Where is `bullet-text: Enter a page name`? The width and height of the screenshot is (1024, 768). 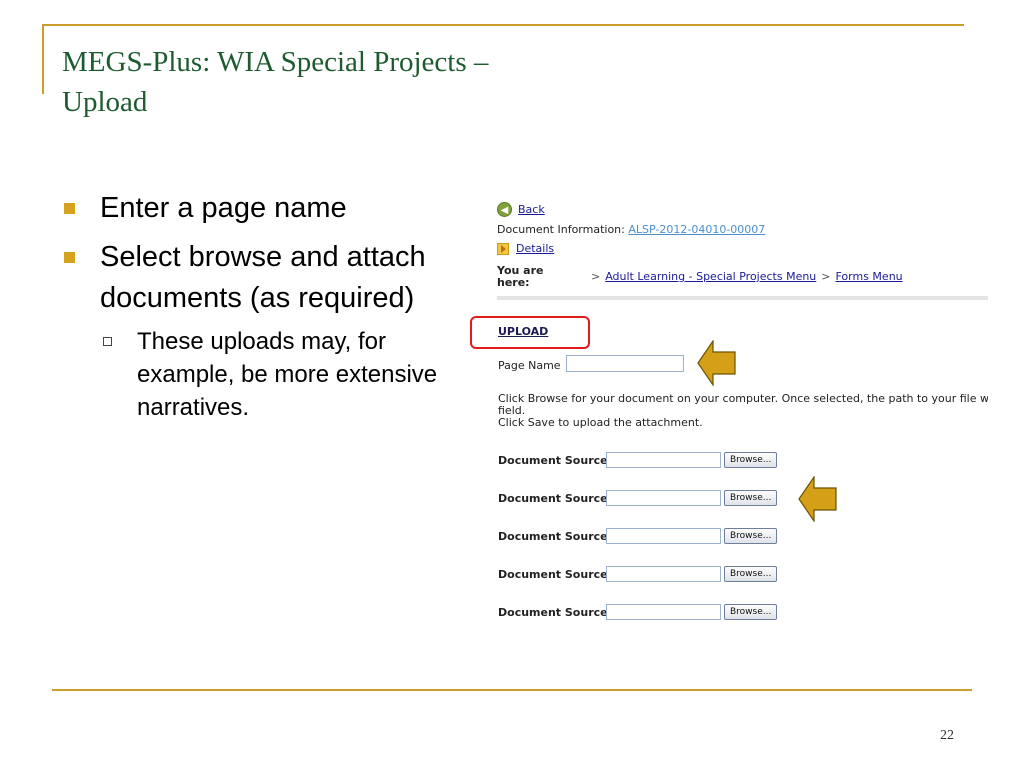
bullet-text: Enter a page name is located at coordinates (223, 208).